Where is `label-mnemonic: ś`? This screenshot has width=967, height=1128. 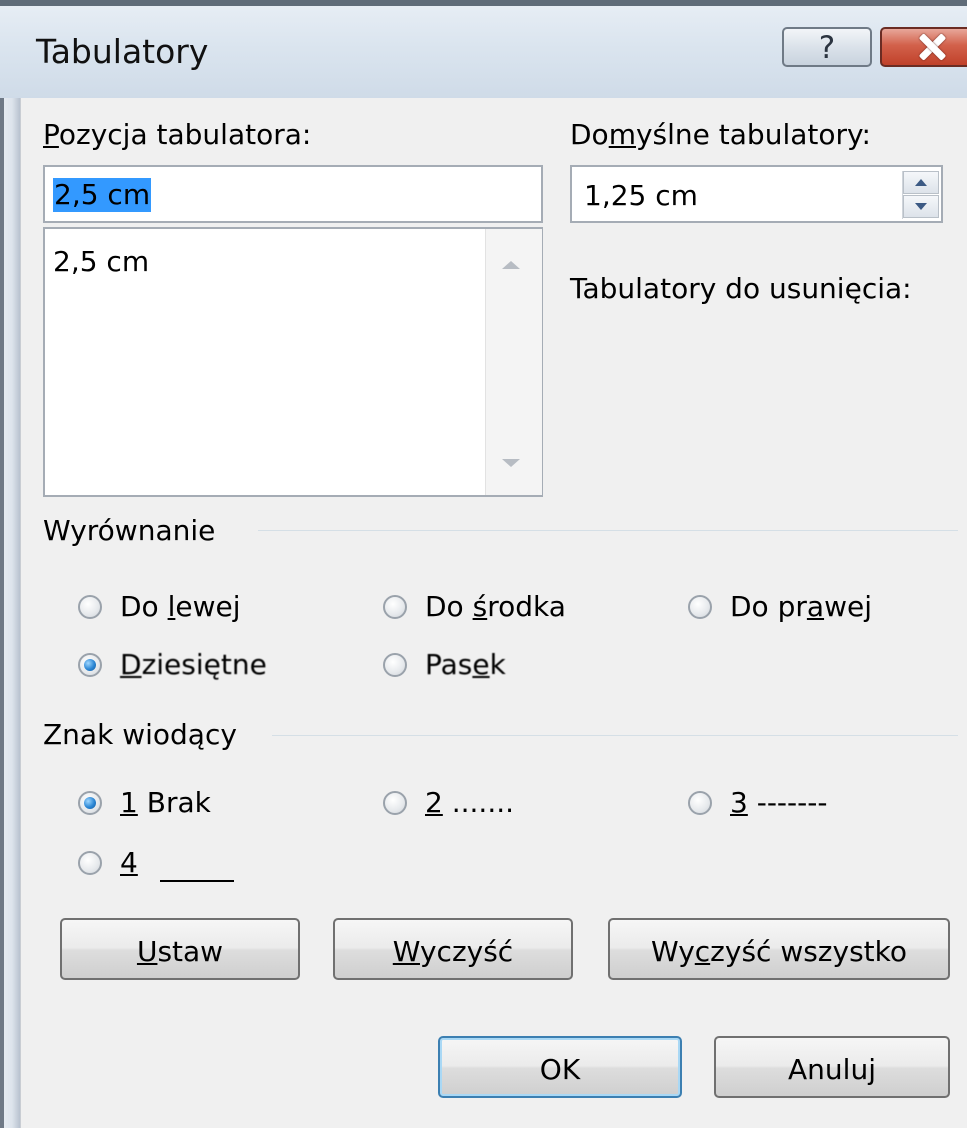
label-mnemonic: ś is located at coordinates (480, 606).